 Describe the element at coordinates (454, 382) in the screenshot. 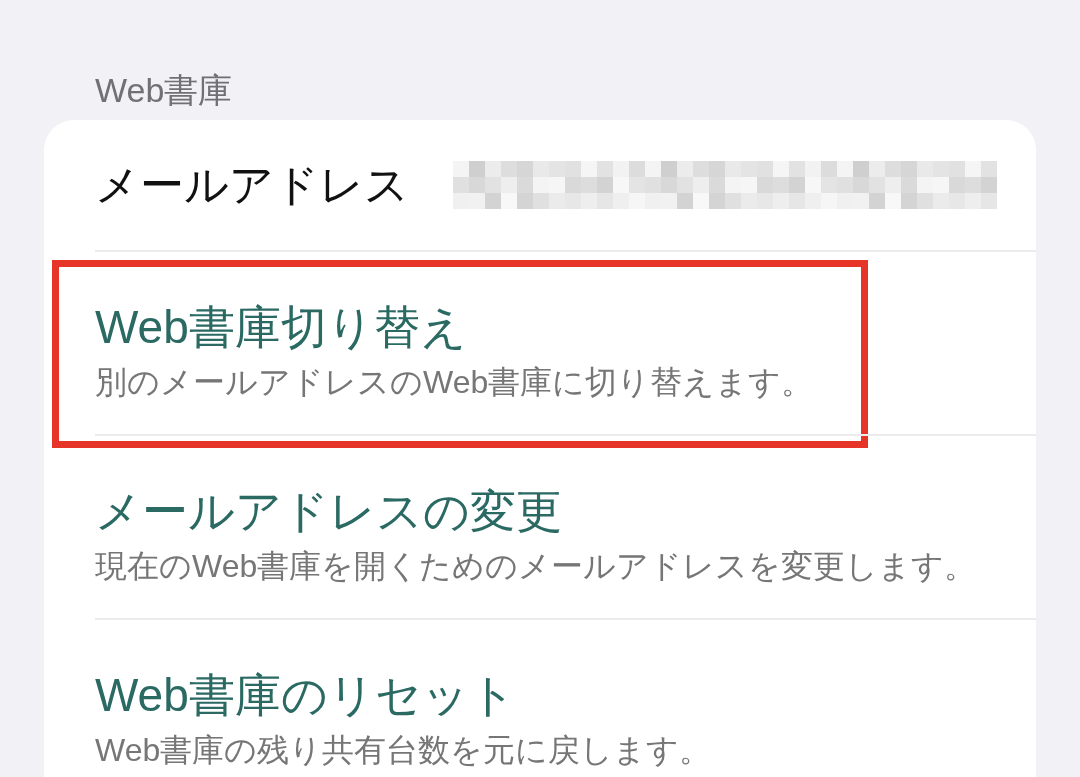

I see `setting-description: 別のメールアドレスのWeb書庫に切り替えます。` at that location.